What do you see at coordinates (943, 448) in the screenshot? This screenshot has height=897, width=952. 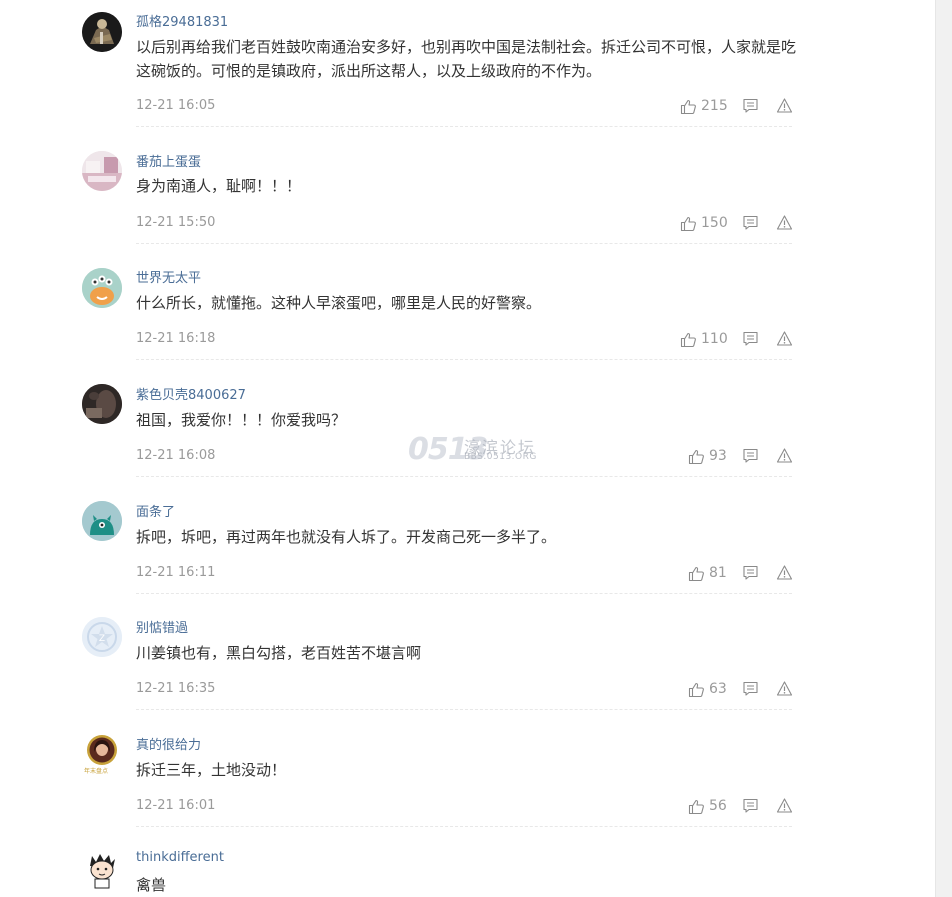 I see `vertical-scrollbar` at bounding box center [943, 448].